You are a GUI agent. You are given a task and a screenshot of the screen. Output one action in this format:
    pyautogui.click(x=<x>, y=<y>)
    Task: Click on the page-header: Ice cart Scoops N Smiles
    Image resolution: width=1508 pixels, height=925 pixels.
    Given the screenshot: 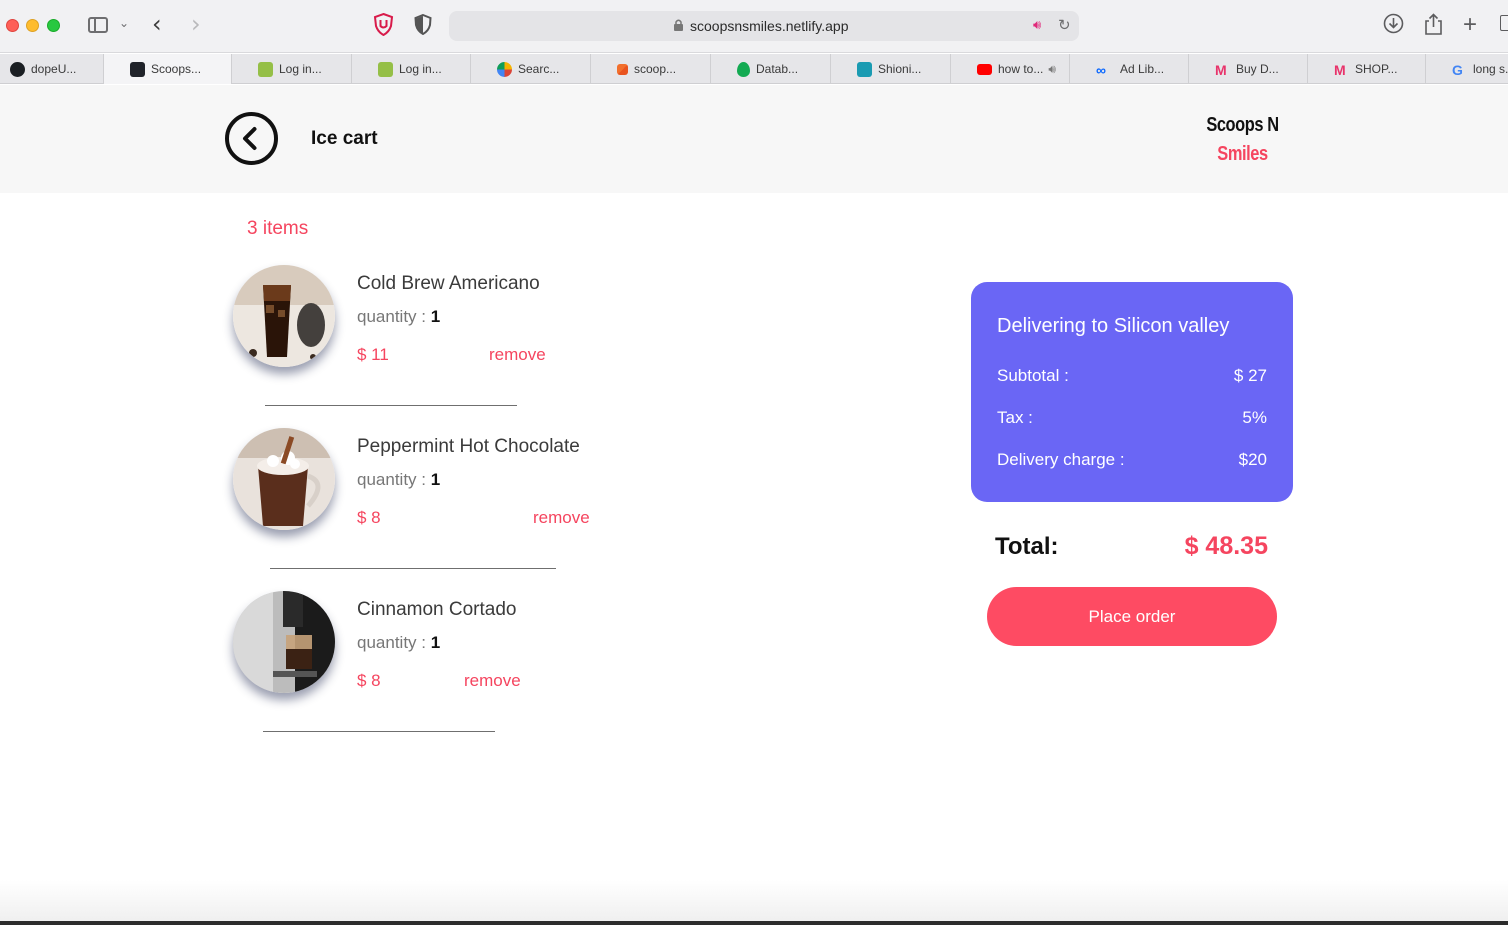 What is the action you would take?
    pyautogui.click(x=754, y=139)
    